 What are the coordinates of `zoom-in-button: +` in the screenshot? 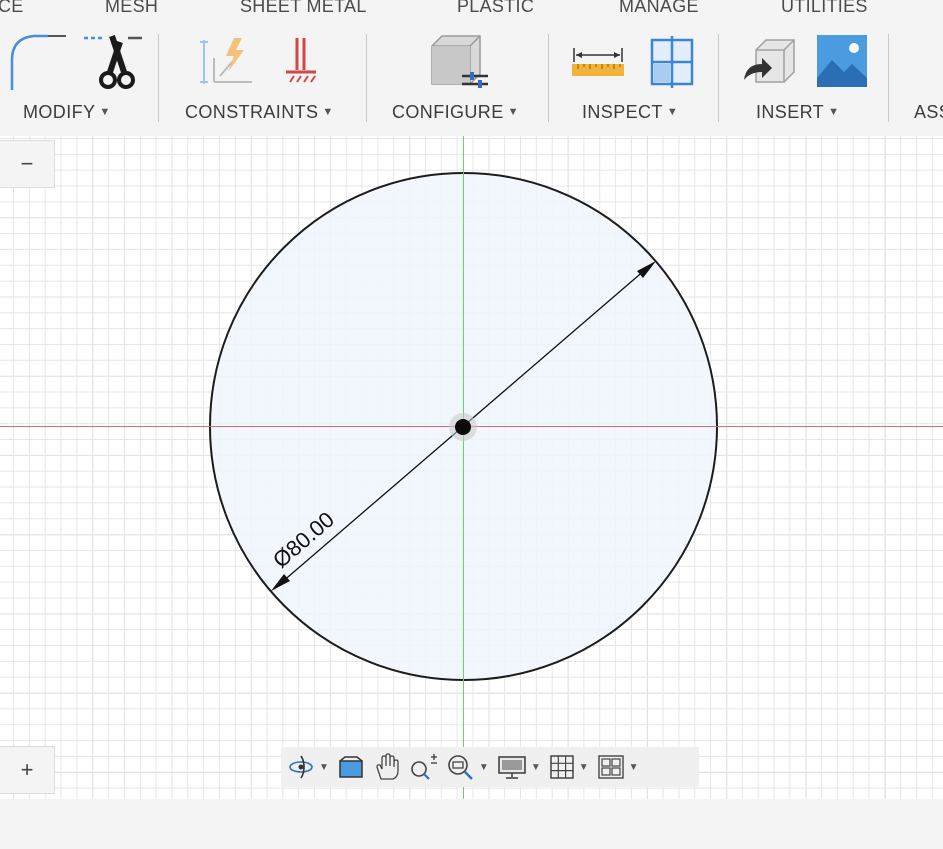 It's located at (27, 770).